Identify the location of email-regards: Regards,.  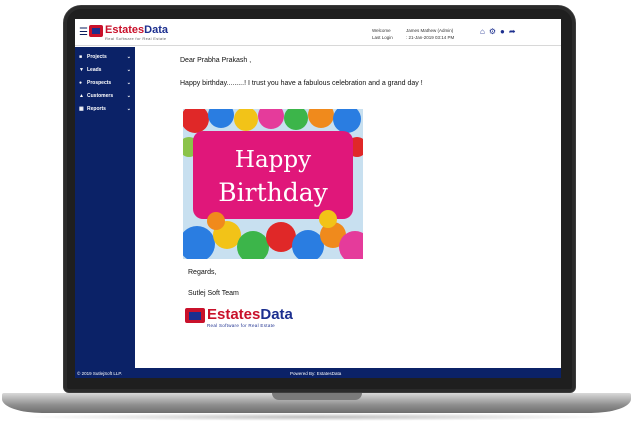
(202, 272).